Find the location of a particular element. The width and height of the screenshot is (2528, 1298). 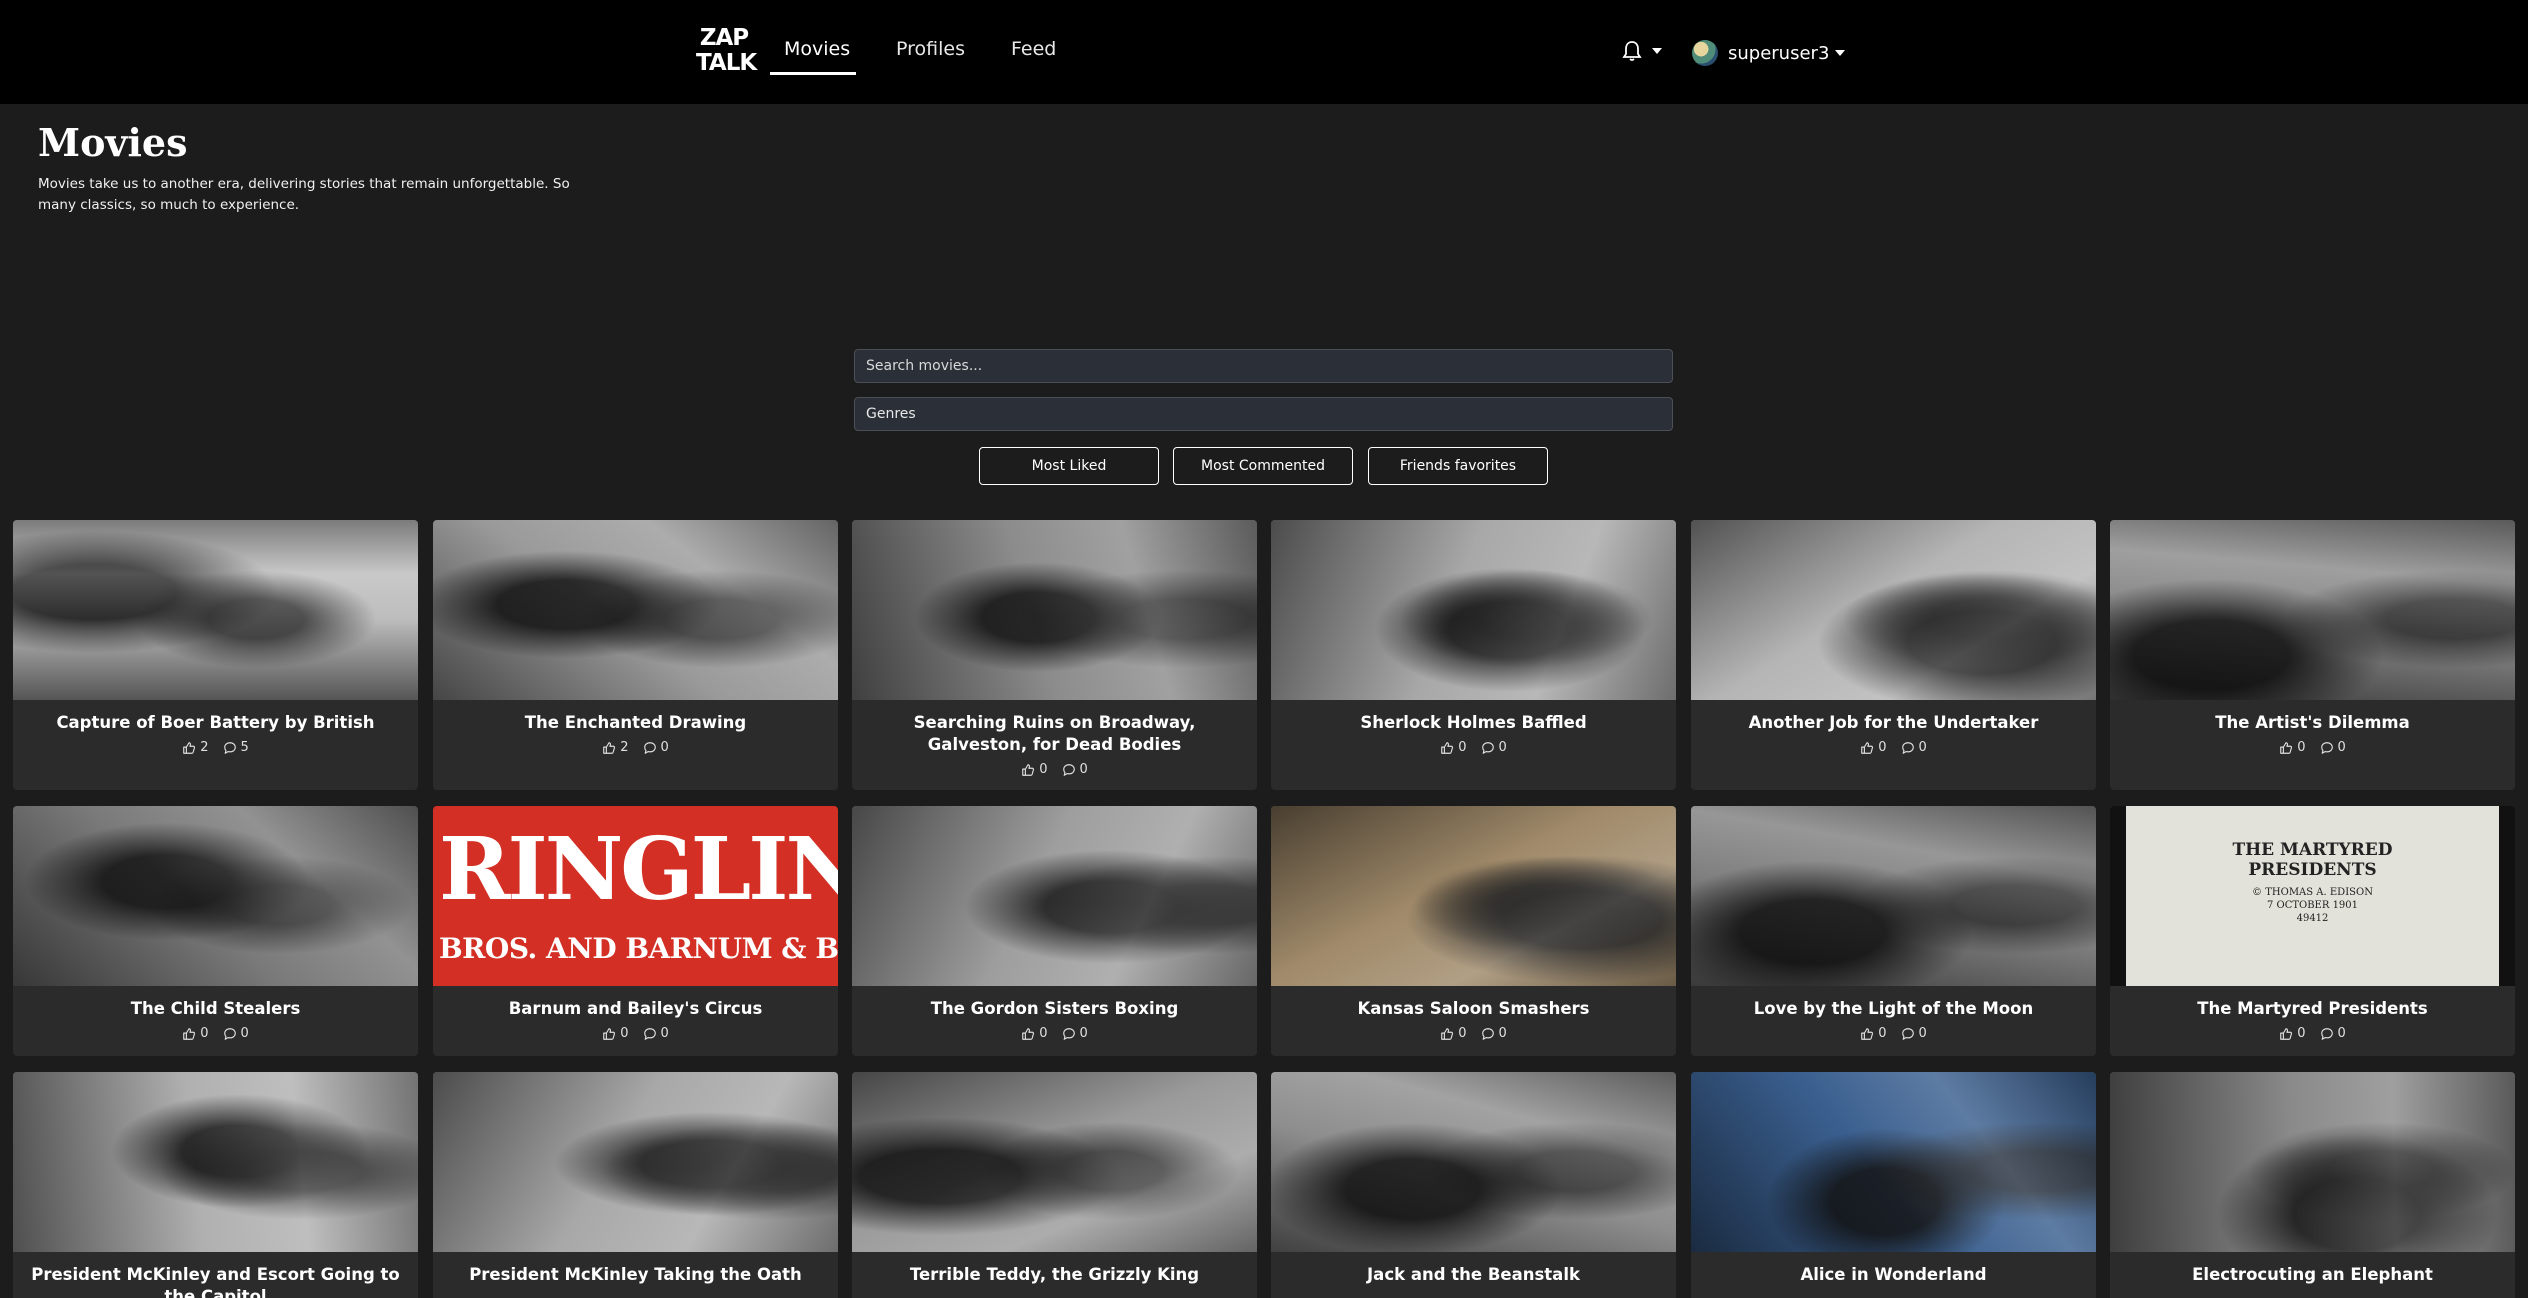

movie-title: The Artist's Dilemma is located at coordinates (2312, 717).